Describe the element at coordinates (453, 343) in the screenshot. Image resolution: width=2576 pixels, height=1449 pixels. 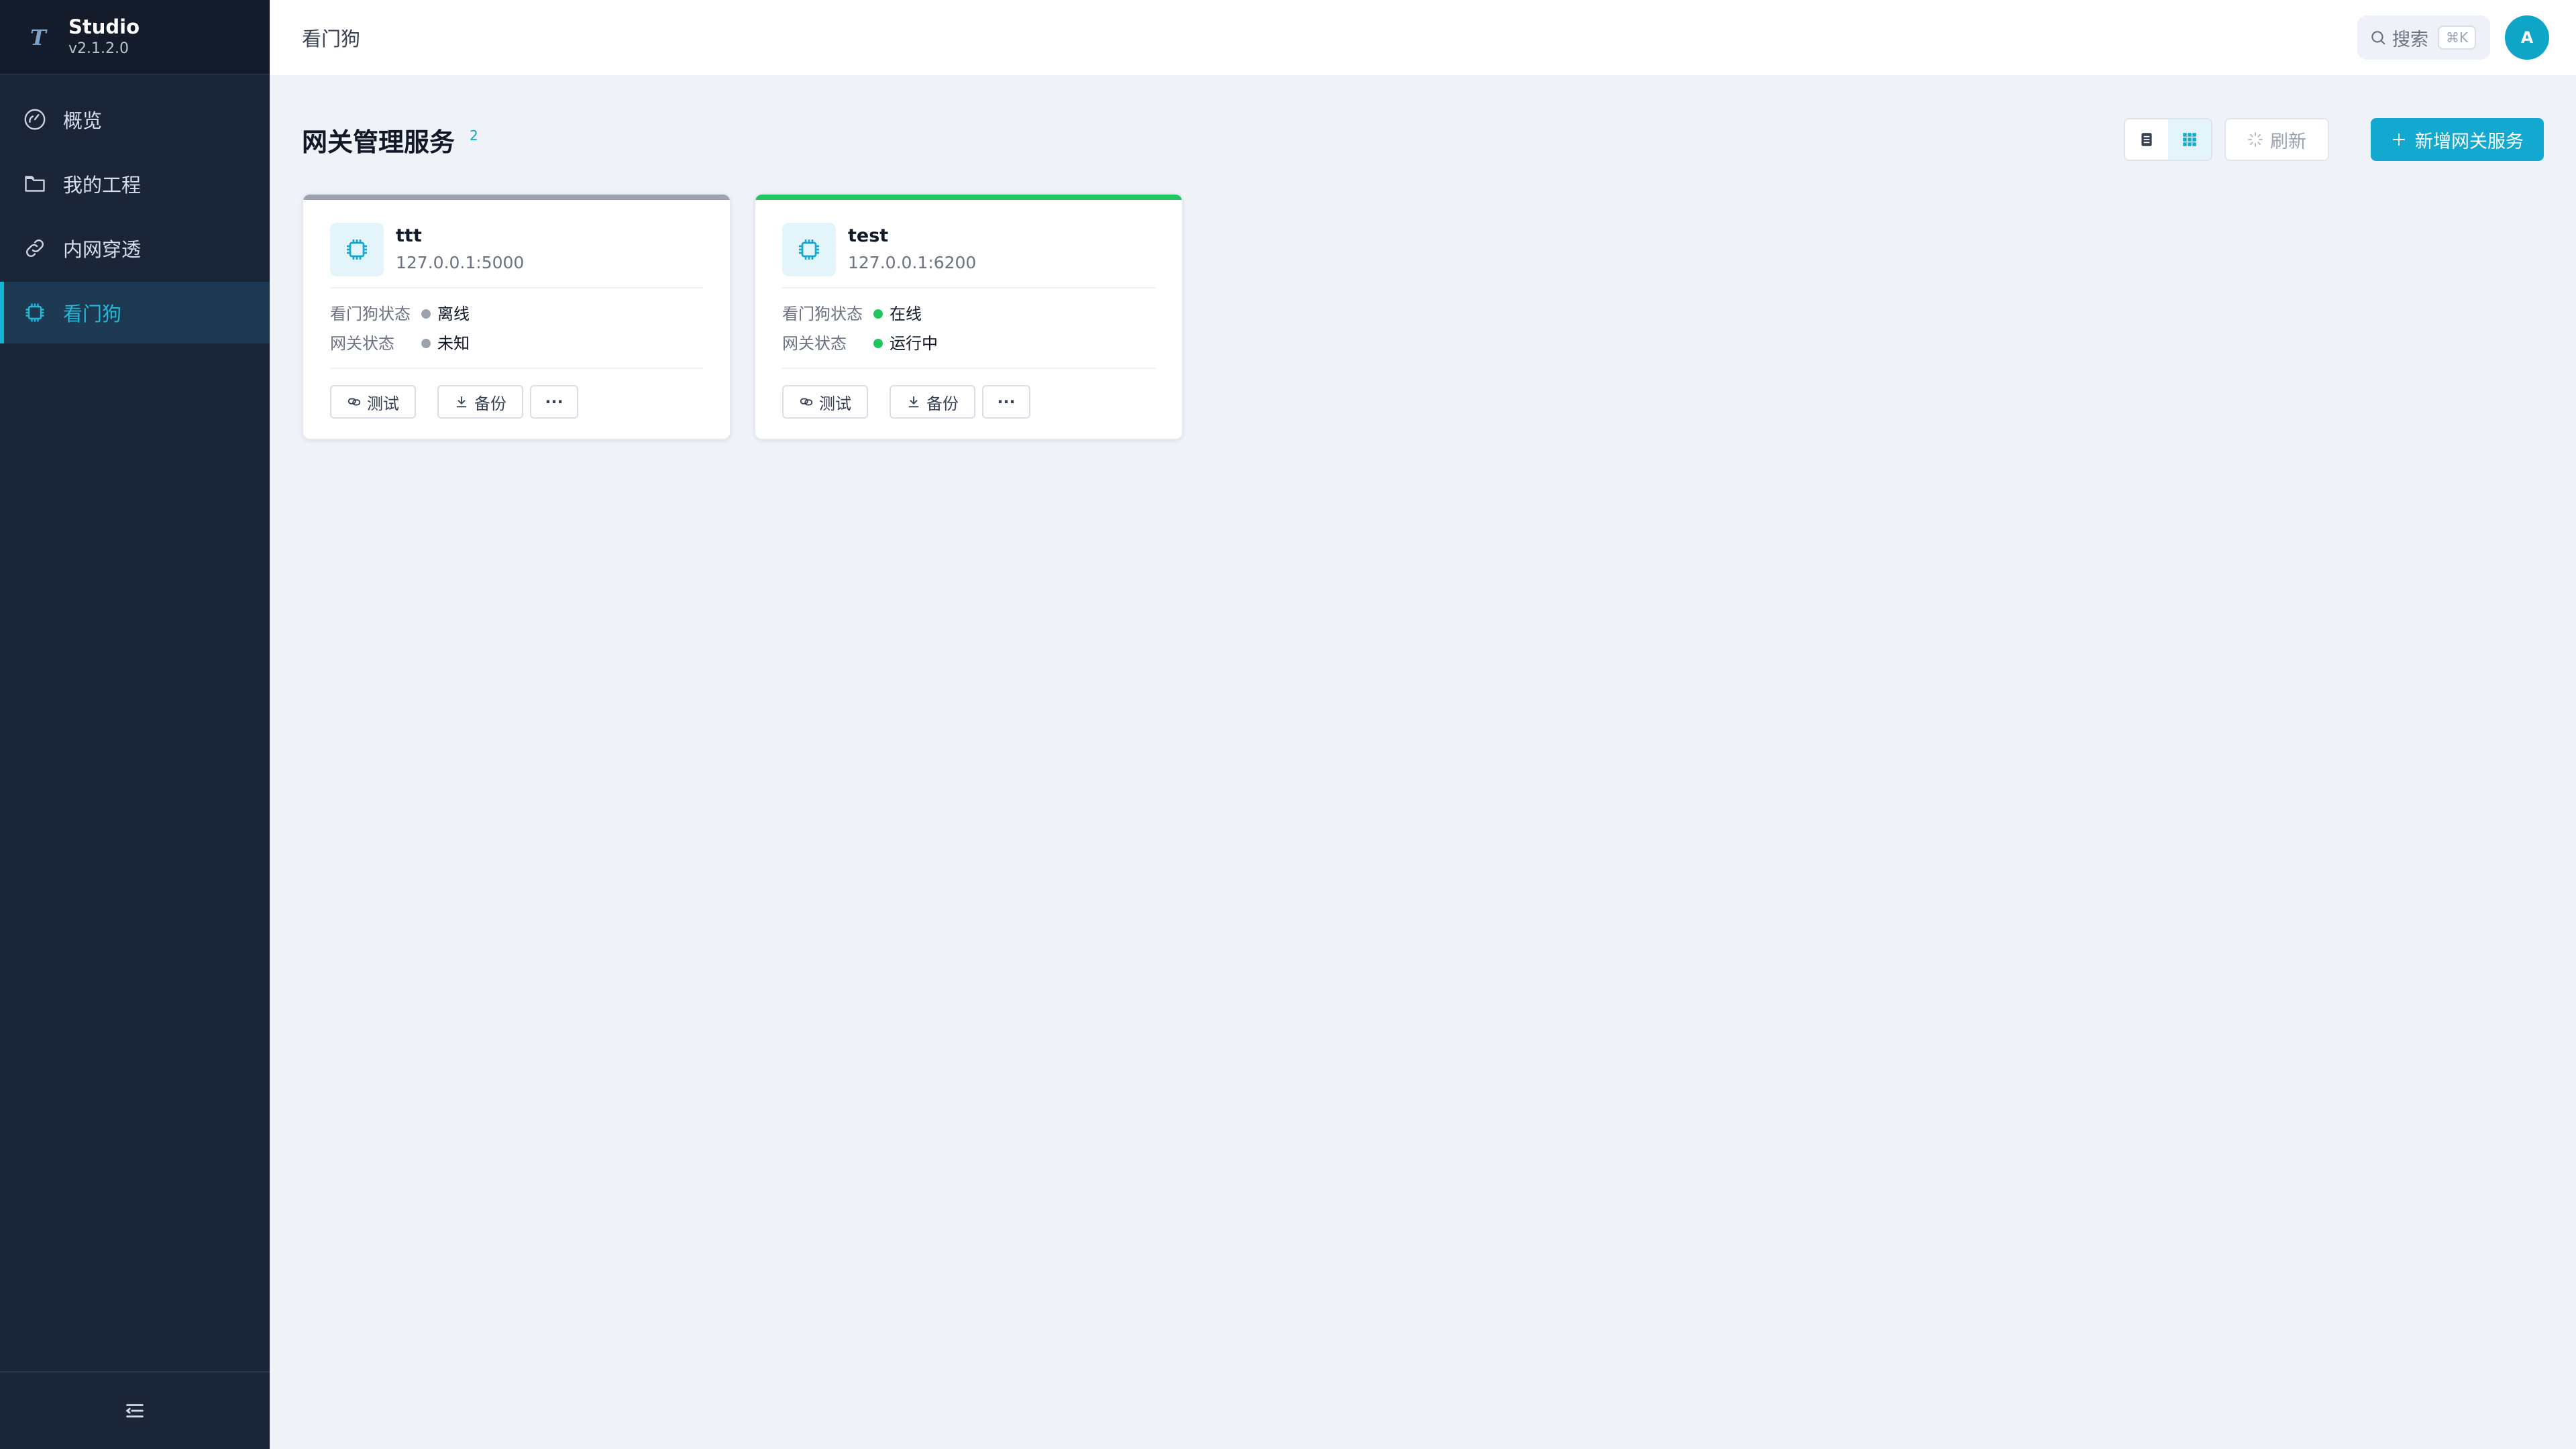
I see `gateway-status-value: 未知` at that location.